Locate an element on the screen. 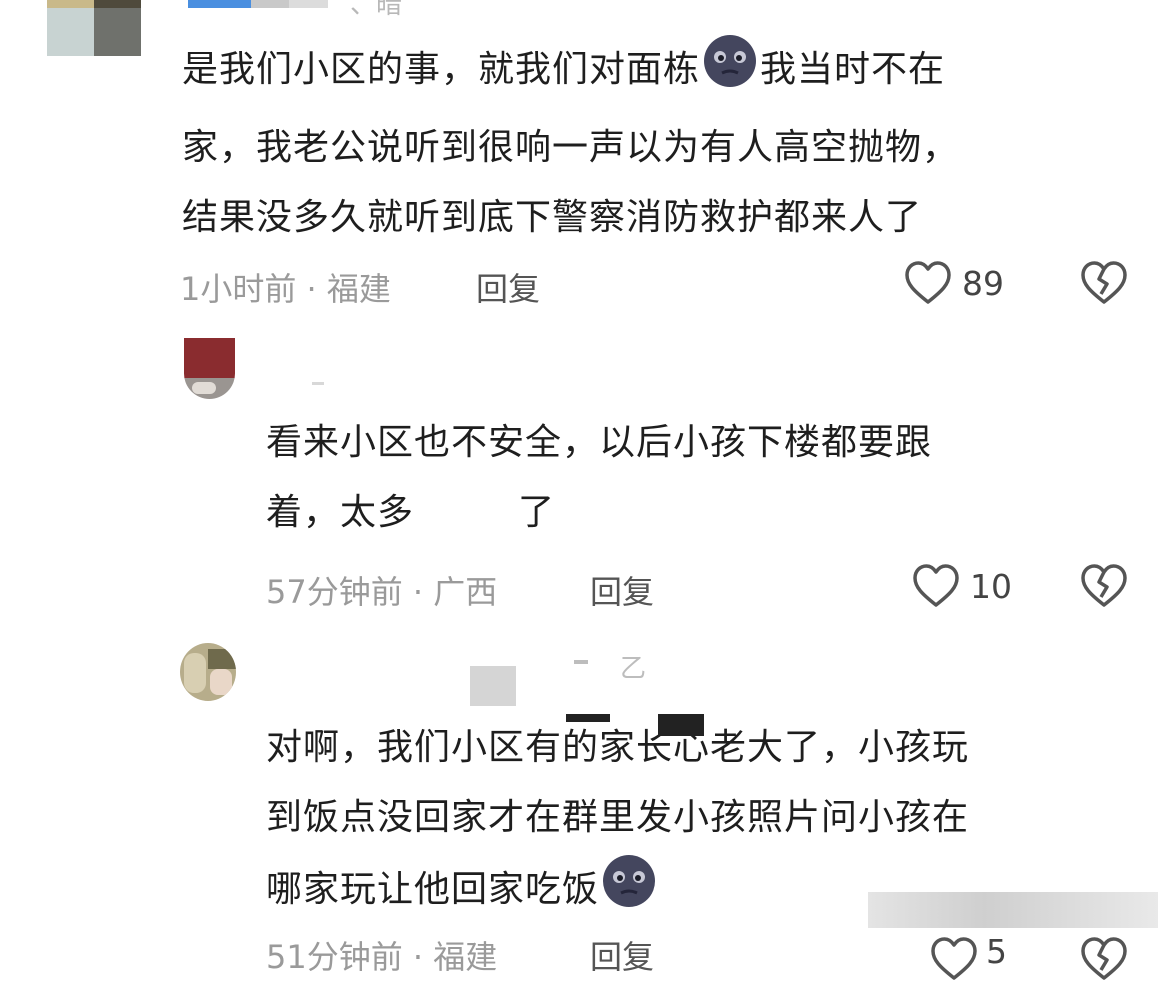 This screenshot has height=982, width=1167. like-count: 5 is located at coordinates (996, 951).